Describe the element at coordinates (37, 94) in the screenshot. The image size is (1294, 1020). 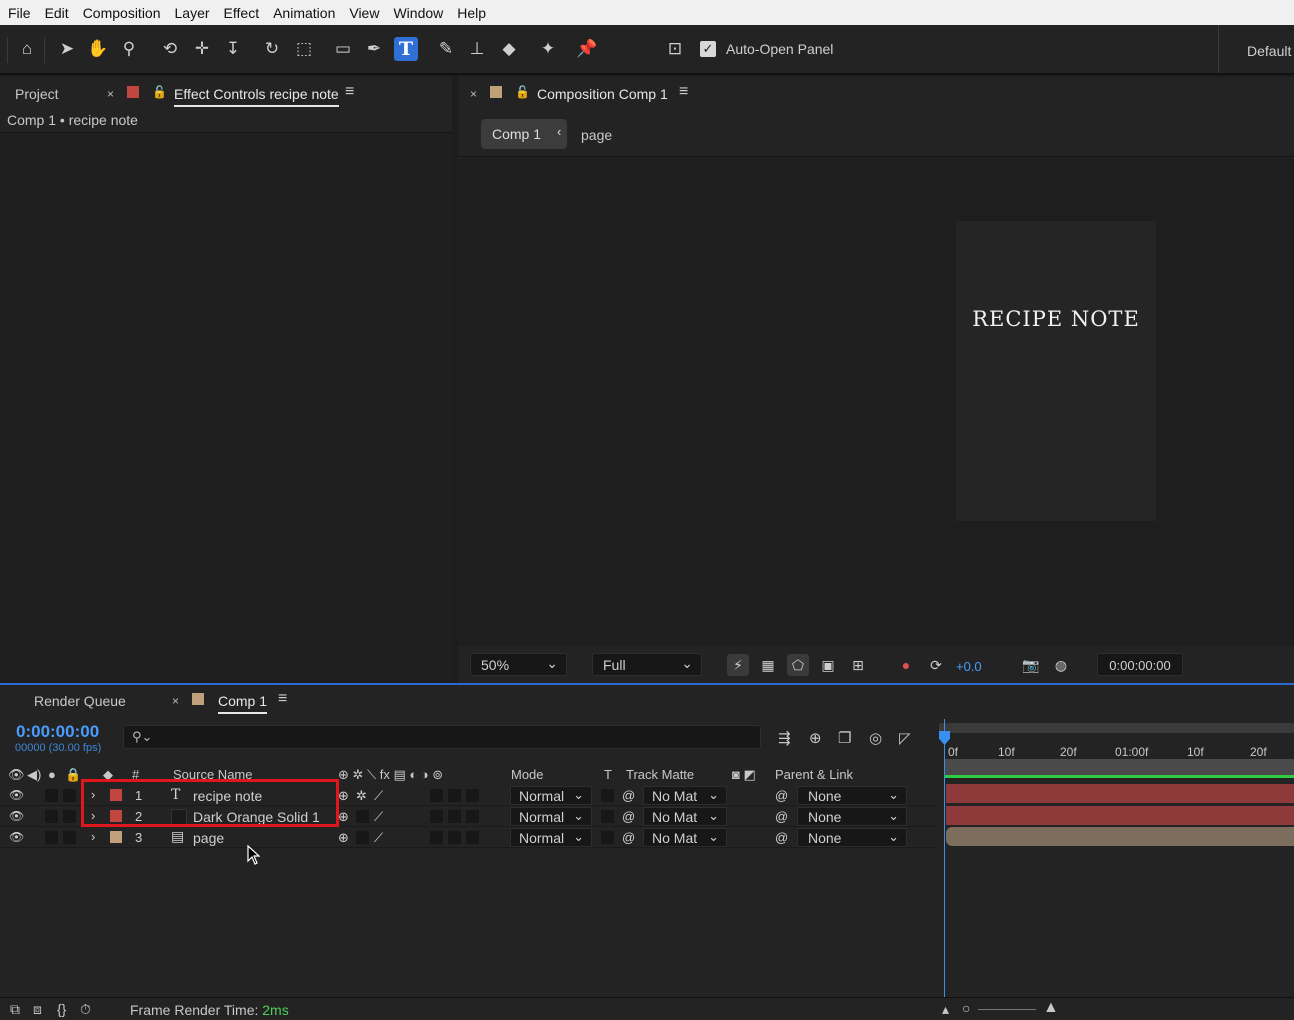
I see `tab-project: Project` at that location.